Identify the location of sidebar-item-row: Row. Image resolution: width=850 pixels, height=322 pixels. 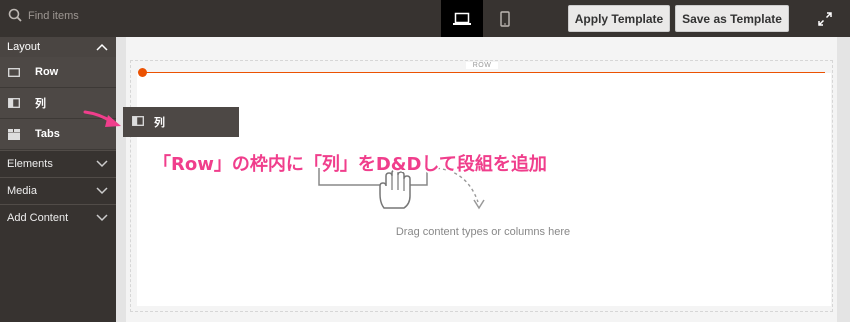
(58, 72).